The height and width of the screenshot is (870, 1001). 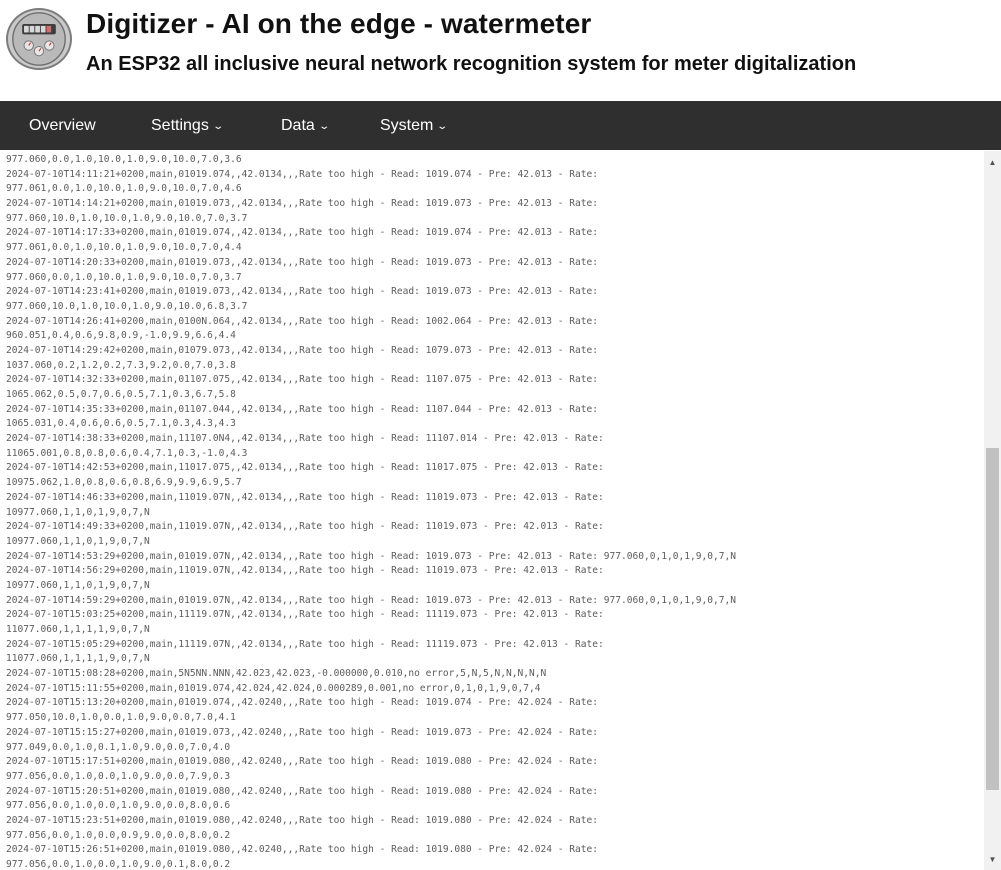 I want to click on log-line: 1037.060,0.2,1.2,0.2,7.3,9.2,0.0,7.0,3.8, so click(x=121, y=365).